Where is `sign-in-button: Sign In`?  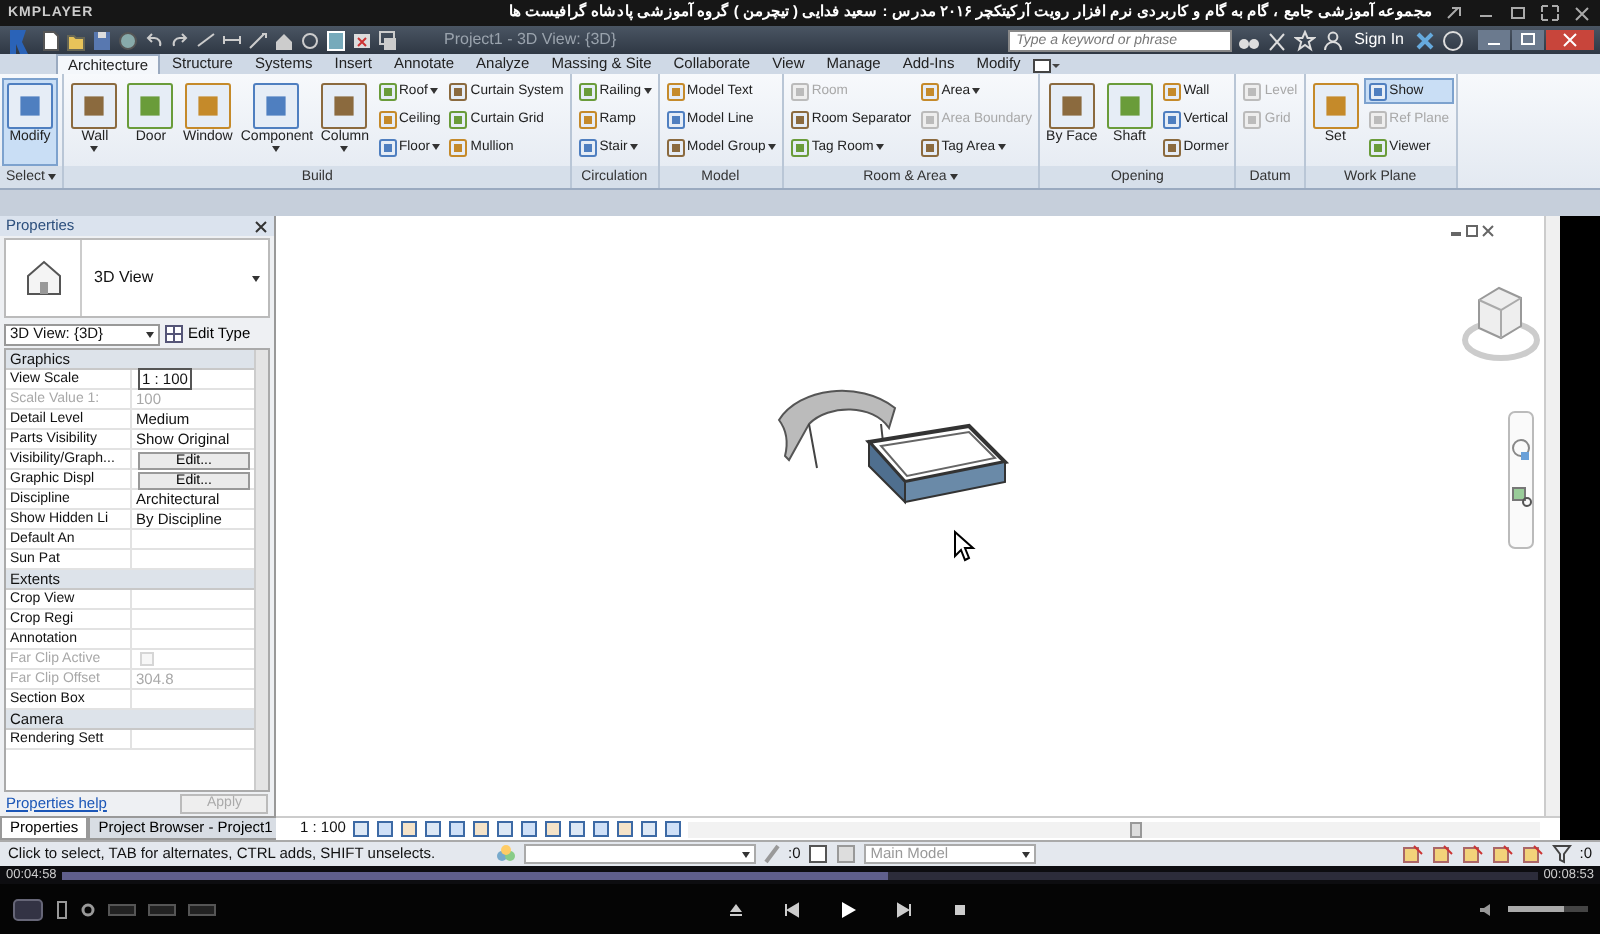
sign-in-button: Sign In is located at coordinates (1379, 40).